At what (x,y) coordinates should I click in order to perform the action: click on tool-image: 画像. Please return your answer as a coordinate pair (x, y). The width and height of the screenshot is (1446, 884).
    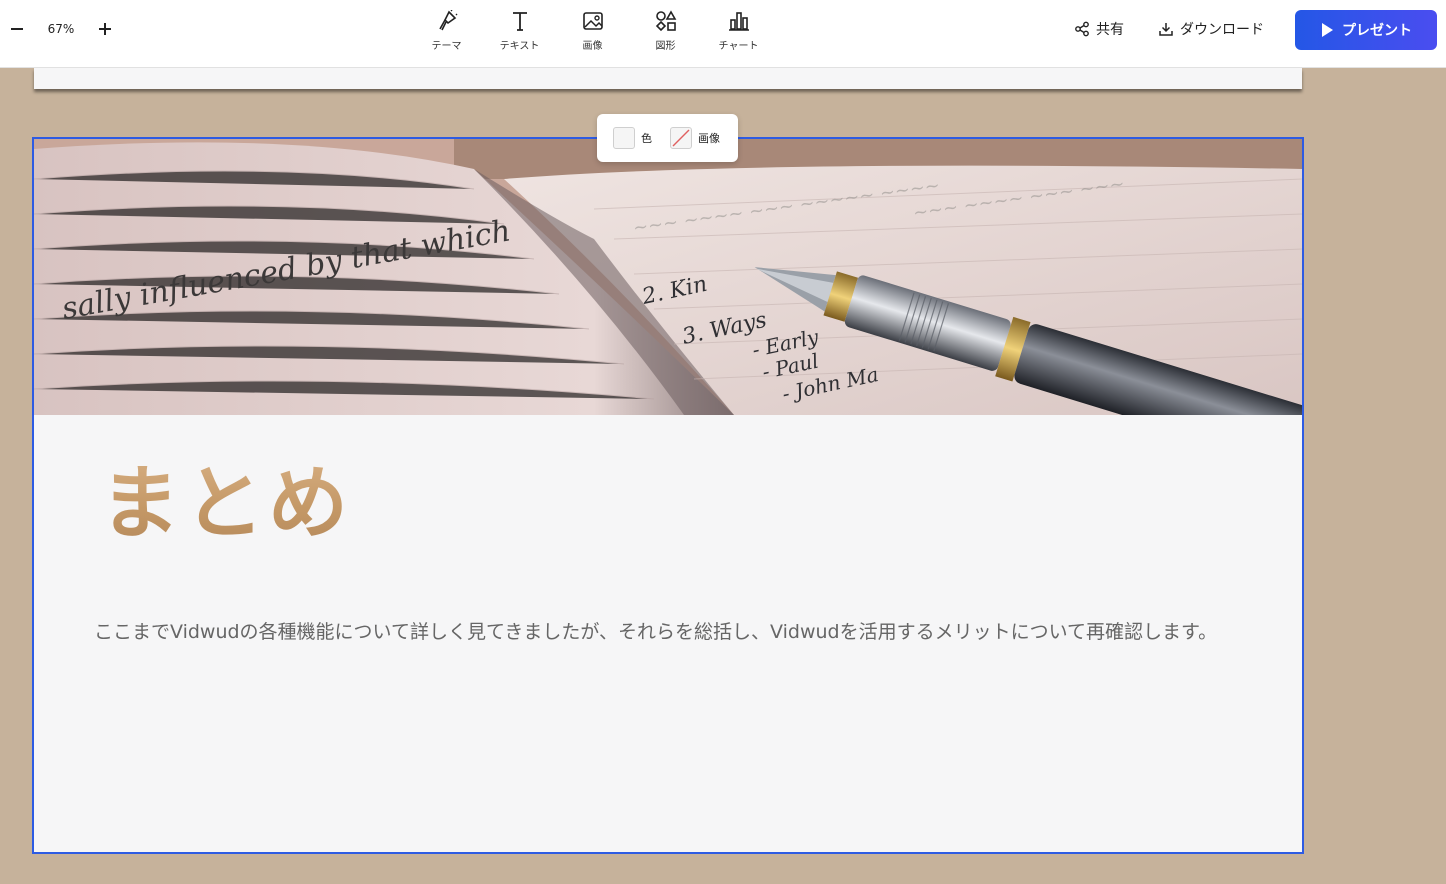
    Looking at the image, I should click on (592, 33).